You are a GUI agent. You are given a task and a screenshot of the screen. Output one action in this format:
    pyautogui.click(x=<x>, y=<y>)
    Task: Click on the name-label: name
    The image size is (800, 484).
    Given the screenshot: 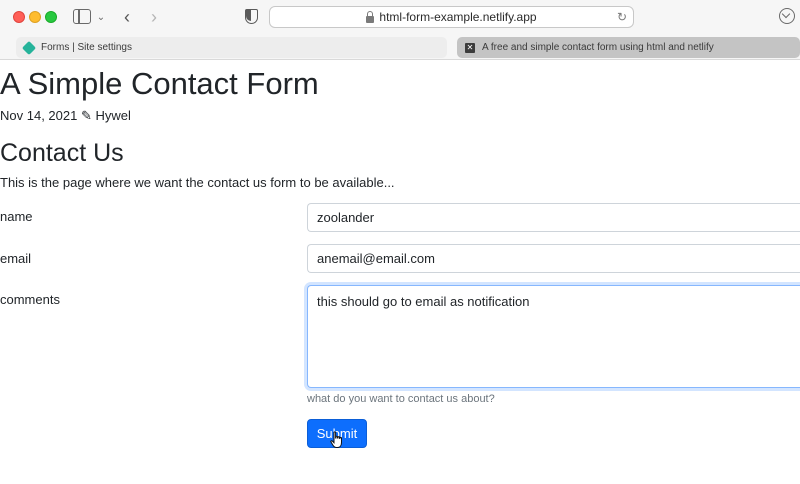 What is the action you would take?
    pyautogui.click(x=16, y=216)
    